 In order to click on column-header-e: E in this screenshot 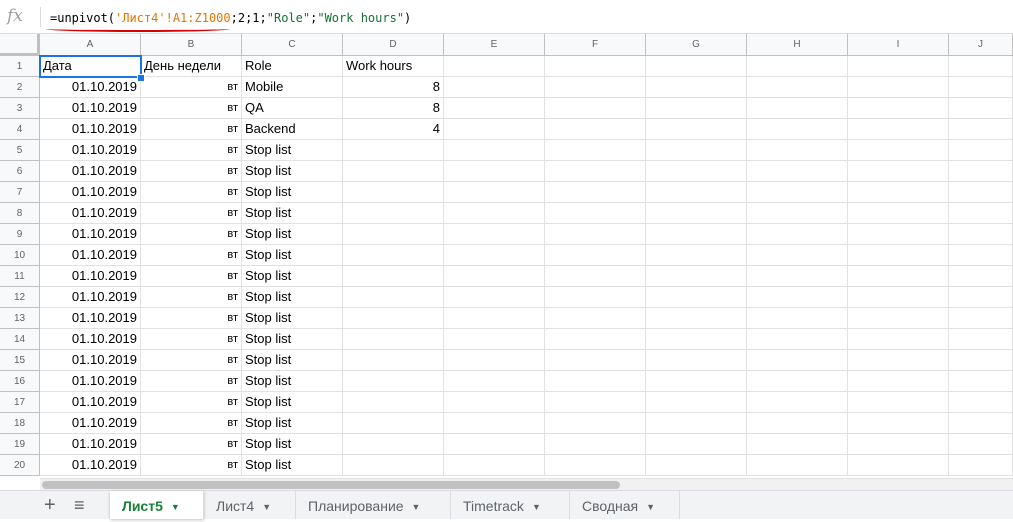, I will do `click(494, 45)`.